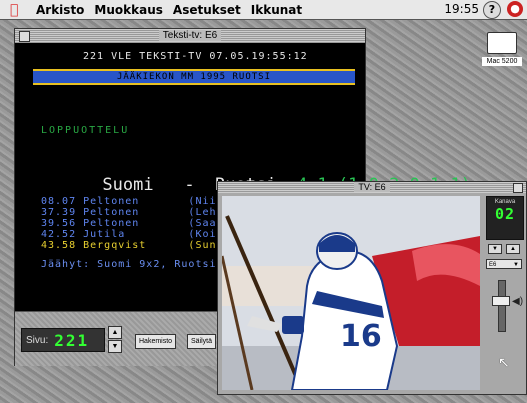 Image resolution: width=527 pixels, height=403 pixels. I want to click on page-stepper: ▲ ▼, so click(115, 340).